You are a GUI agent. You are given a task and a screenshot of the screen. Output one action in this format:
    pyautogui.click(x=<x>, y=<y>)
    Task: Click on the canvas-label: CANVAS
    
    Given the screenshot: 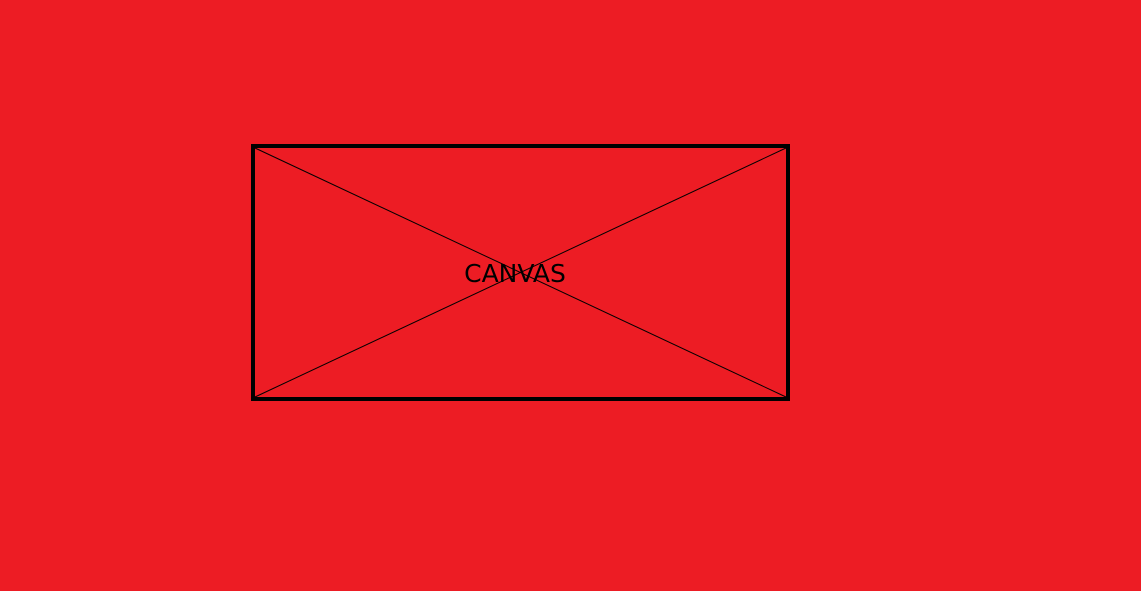 What is the action you would take?
    pyautogui.click(x=515, y=273)
    